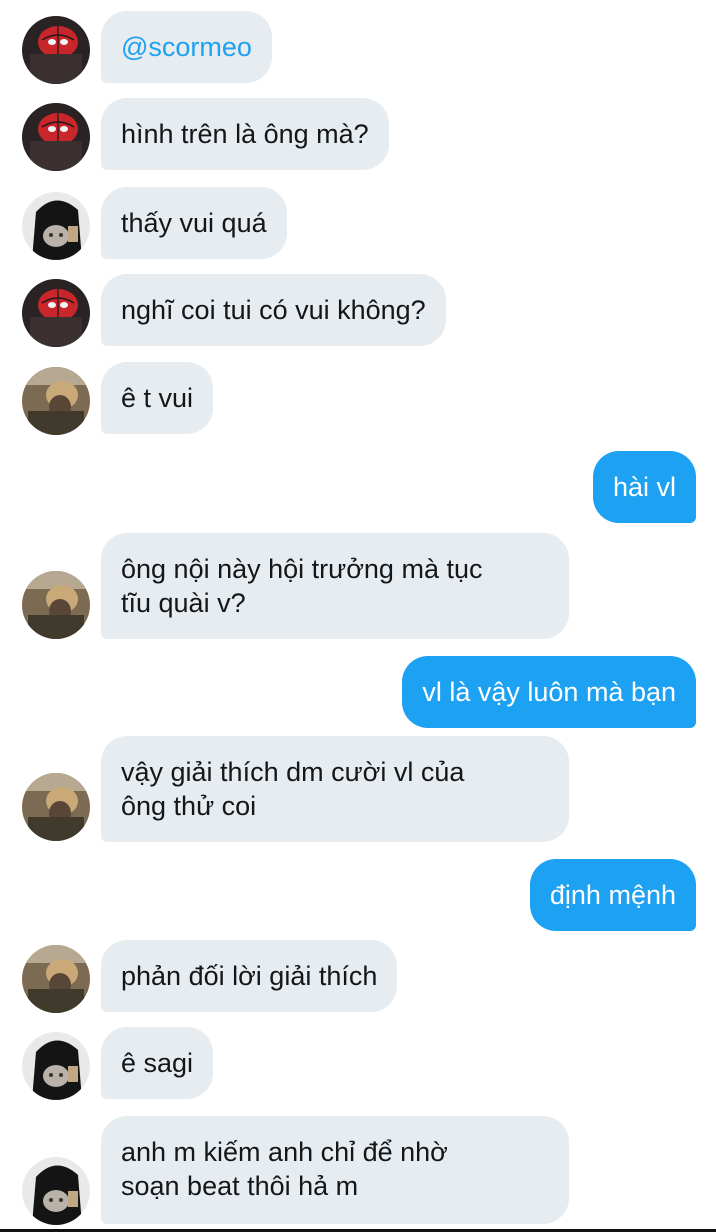 This screenshot has height=1232, width=716. I want to click on message-text-line: anh m kiếm anh chỉ để nhờ, so click(284, 1152).